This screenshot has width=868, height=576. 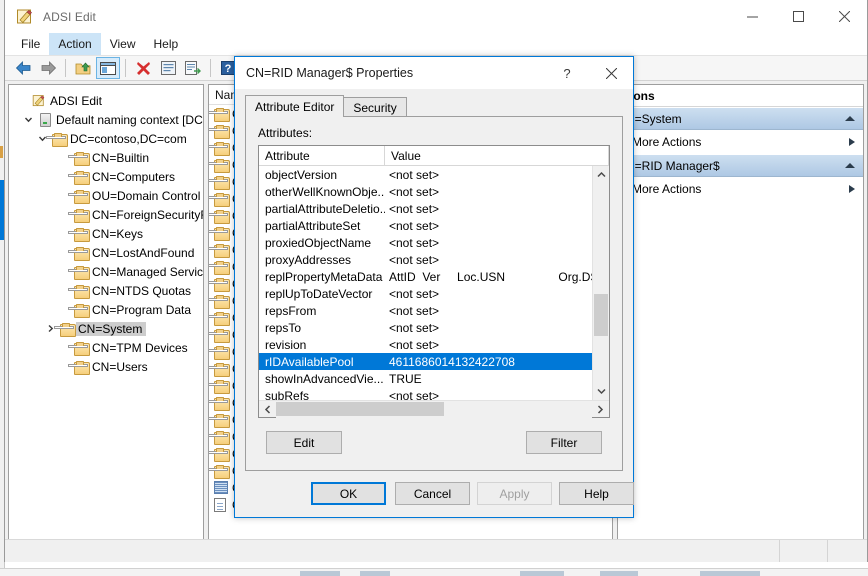 What do you see at coordinates (128, 138) in the screenshot?
I see `tree-node-label: DC=contoso,DC=com` at bounding box center [128, 138].